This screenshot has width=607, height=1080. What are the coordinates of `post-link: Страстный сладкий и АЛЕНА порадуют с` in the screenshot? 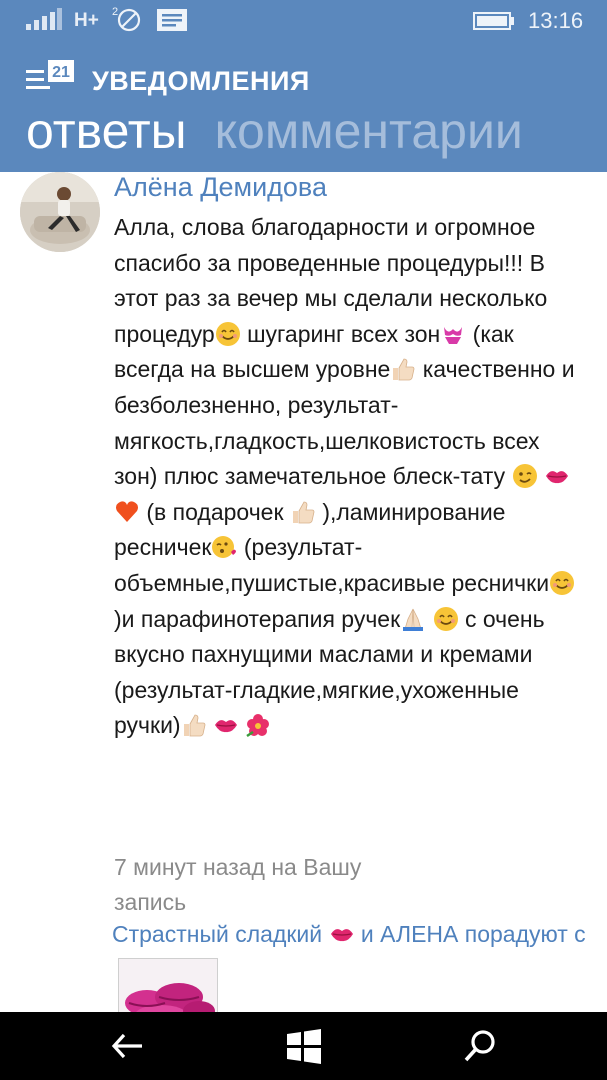 It's located at (349, 934).